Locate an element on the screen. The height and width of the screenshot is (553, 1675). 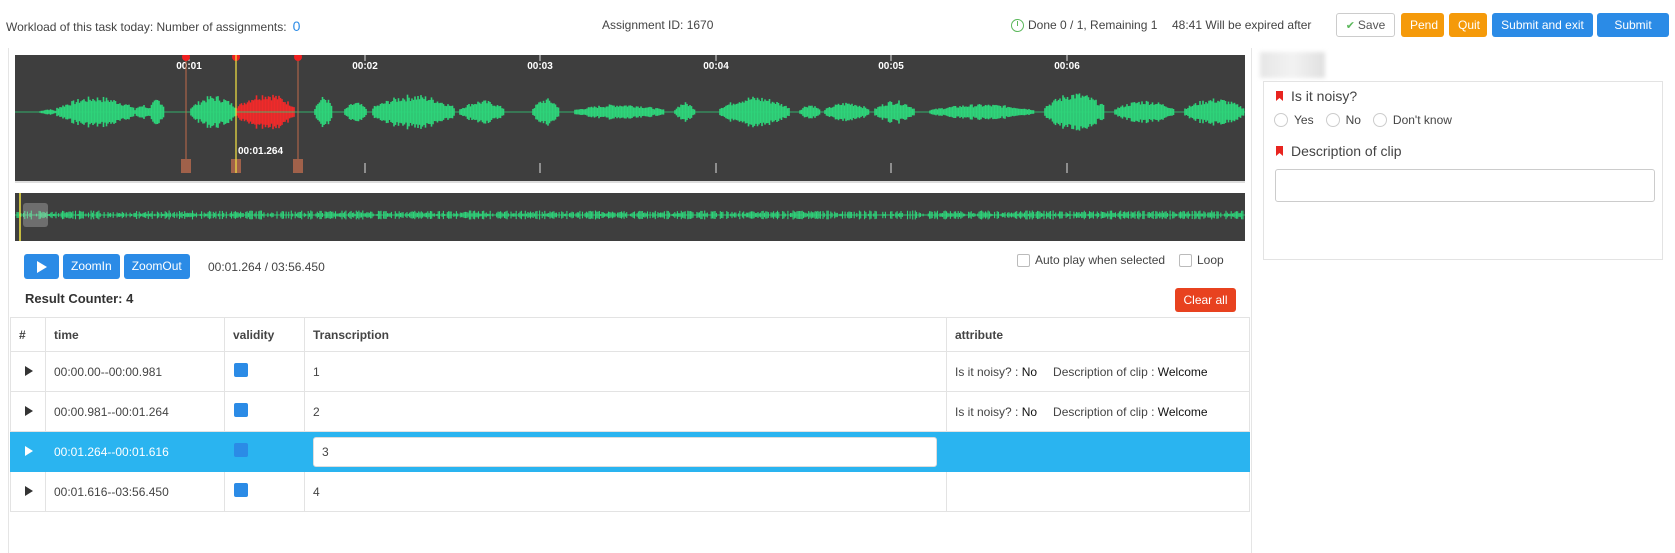
table-header: # time validity Transcription attribute is located at coordinates (630, 334).